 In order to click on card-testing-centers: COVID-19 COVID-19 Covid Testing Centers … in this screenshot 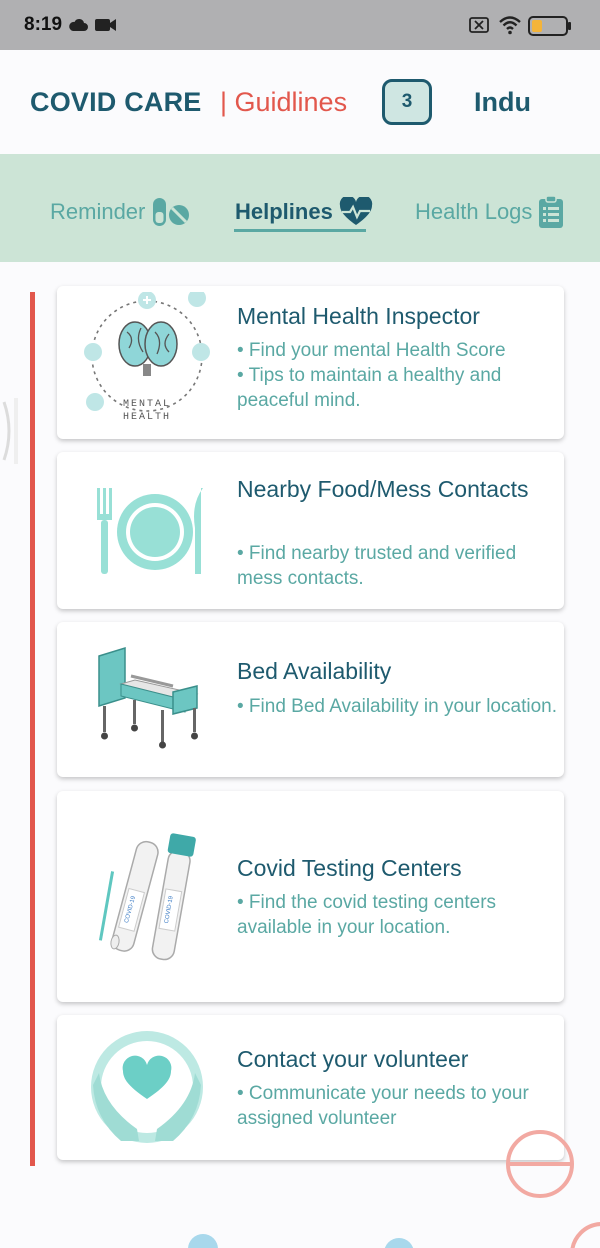, I will do `click(310, 896)`.